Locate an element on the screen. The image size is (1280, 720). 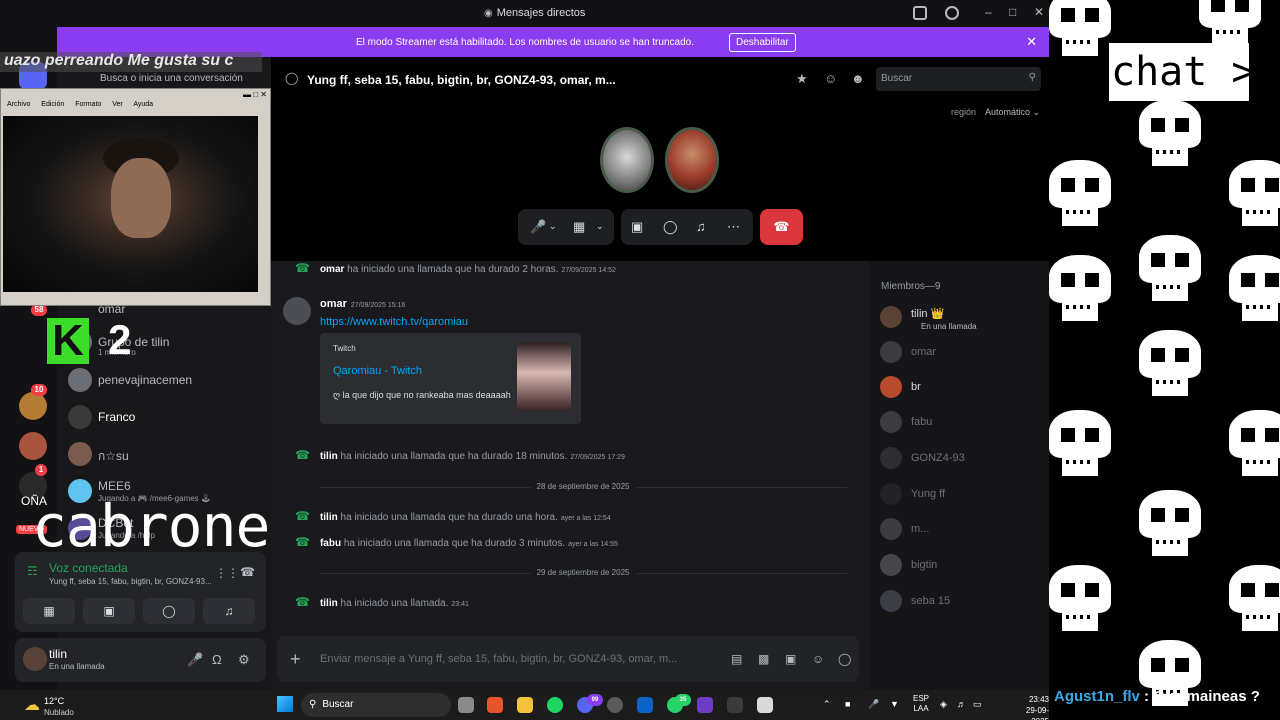
close-window-button: ✕ is located at coordinates (1039, 12).